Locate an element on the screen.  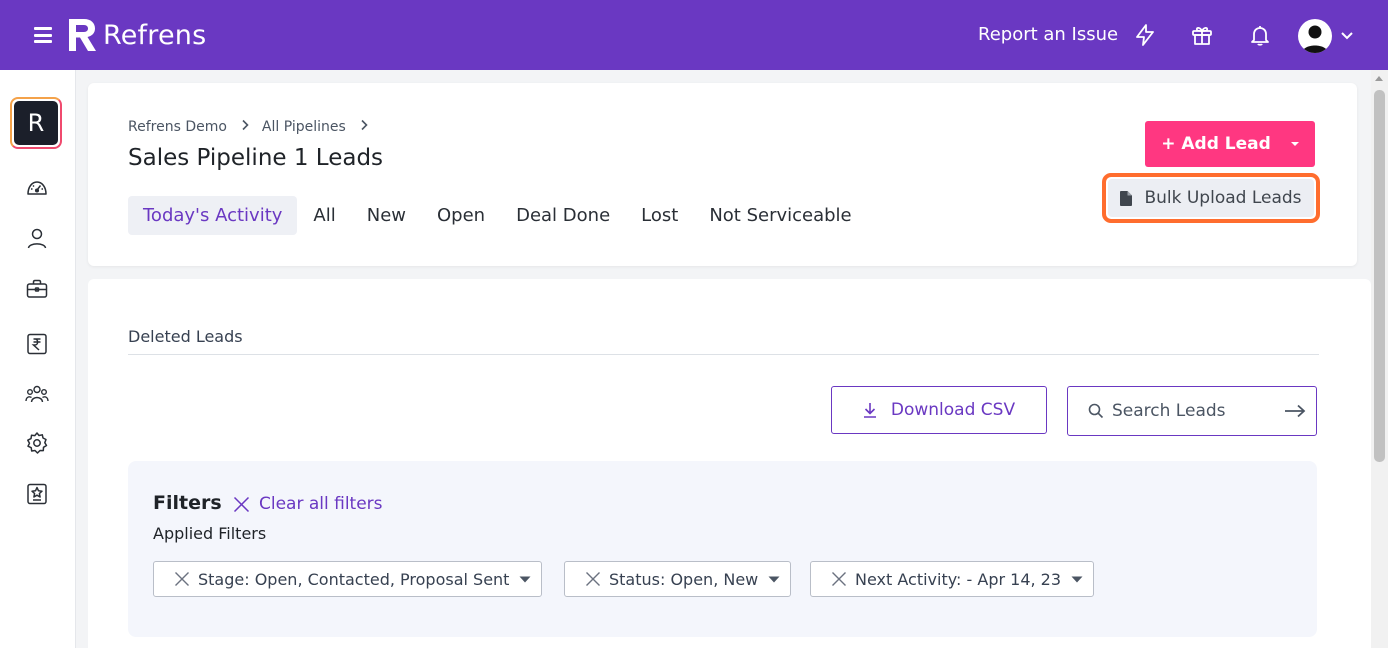
chevron-down-icon is located at coordinates (1347, 36).